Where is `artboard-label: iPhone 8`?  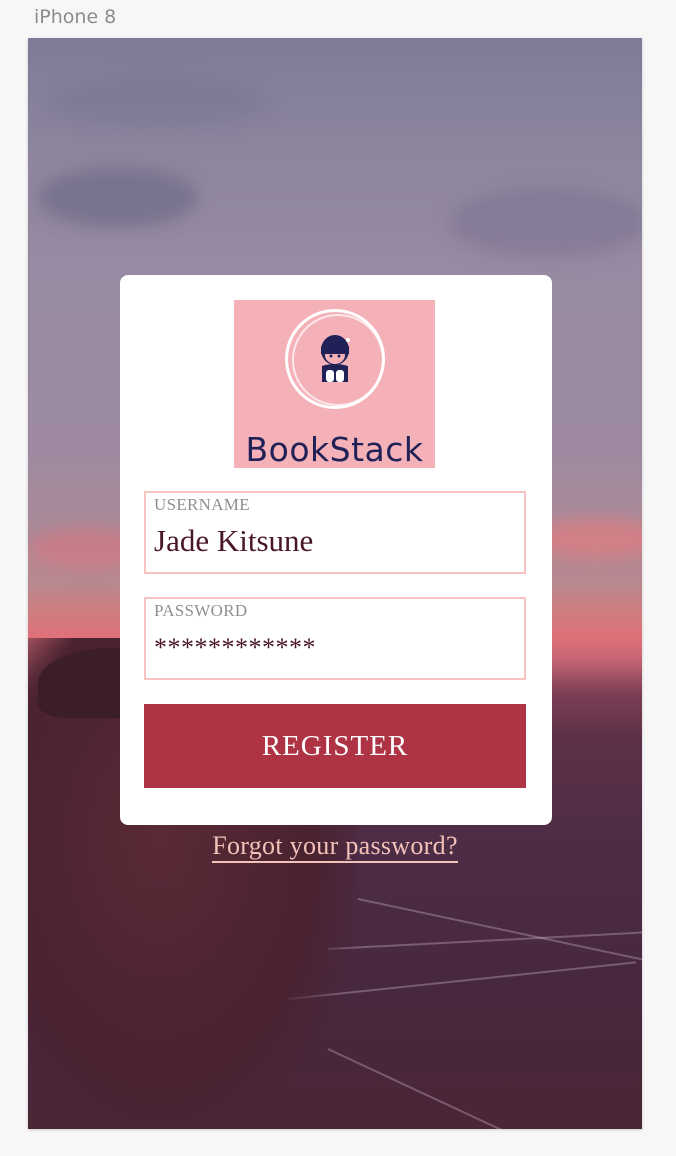 artboard-label: iPhone 8 is located at coordinates (75, 17).